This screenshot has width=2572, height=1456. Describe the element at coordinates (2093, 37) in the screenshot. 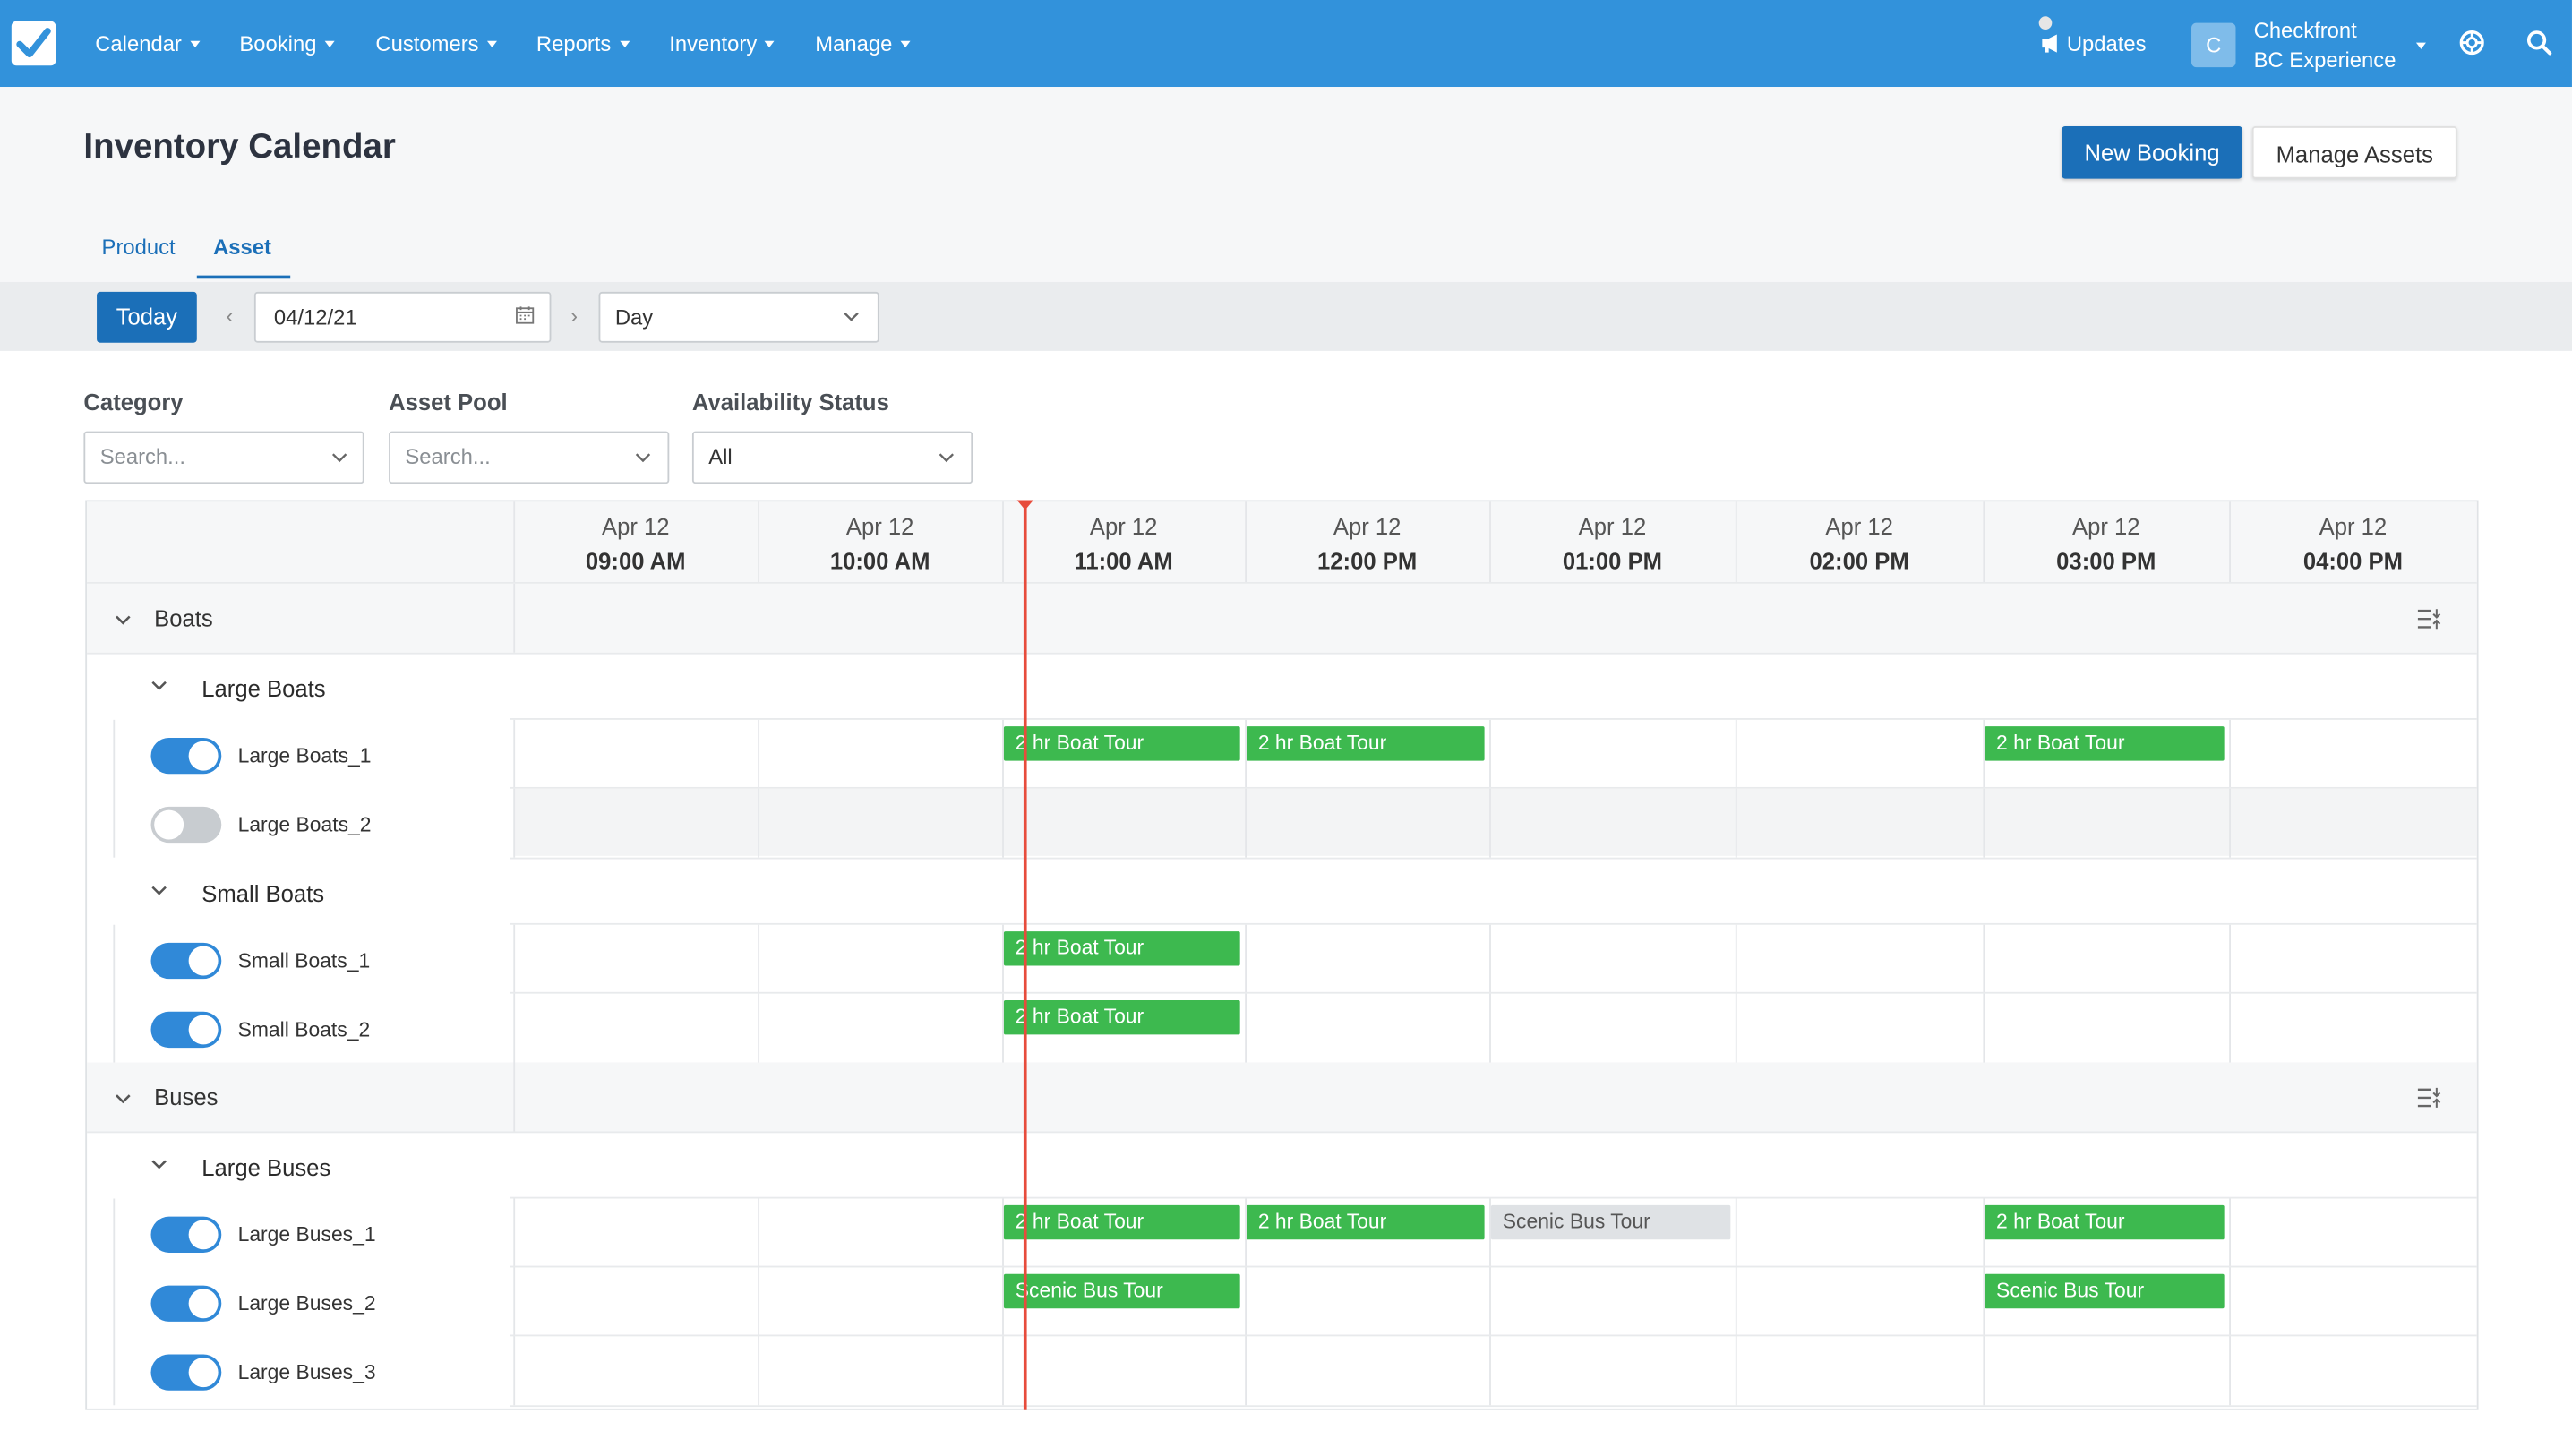

I see `updates-button: Updates` at that location.